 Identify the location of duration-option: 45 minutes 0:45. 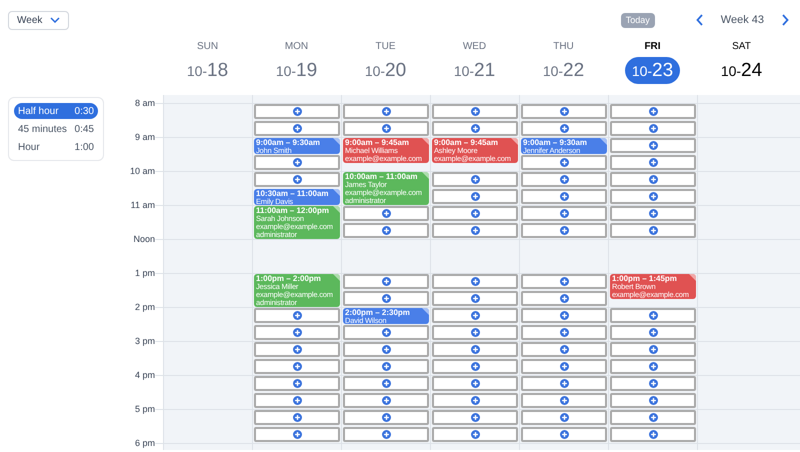
(56, 129).